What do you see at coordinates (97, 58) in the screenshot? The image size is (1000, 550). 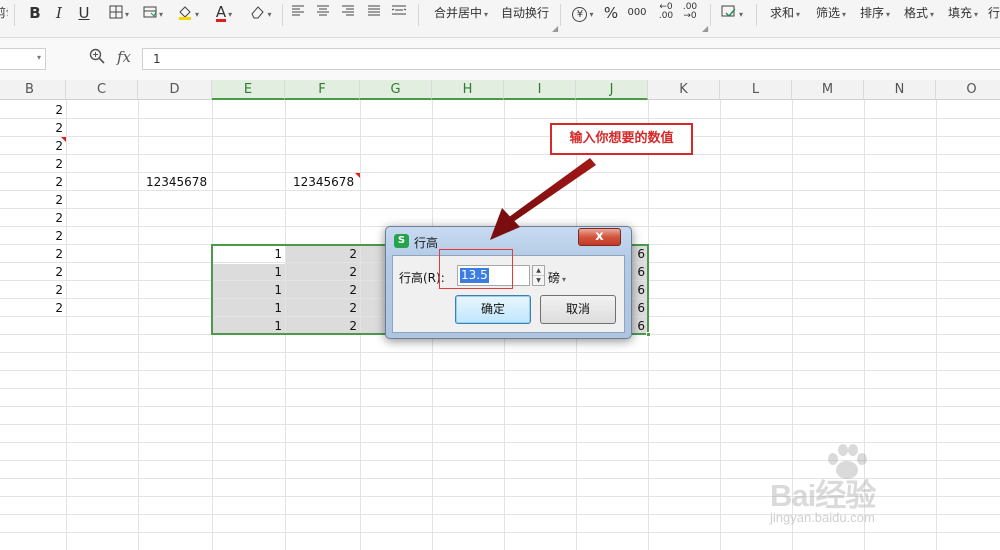 I see `zoom-search-icon` at bounding box center [97, 58].